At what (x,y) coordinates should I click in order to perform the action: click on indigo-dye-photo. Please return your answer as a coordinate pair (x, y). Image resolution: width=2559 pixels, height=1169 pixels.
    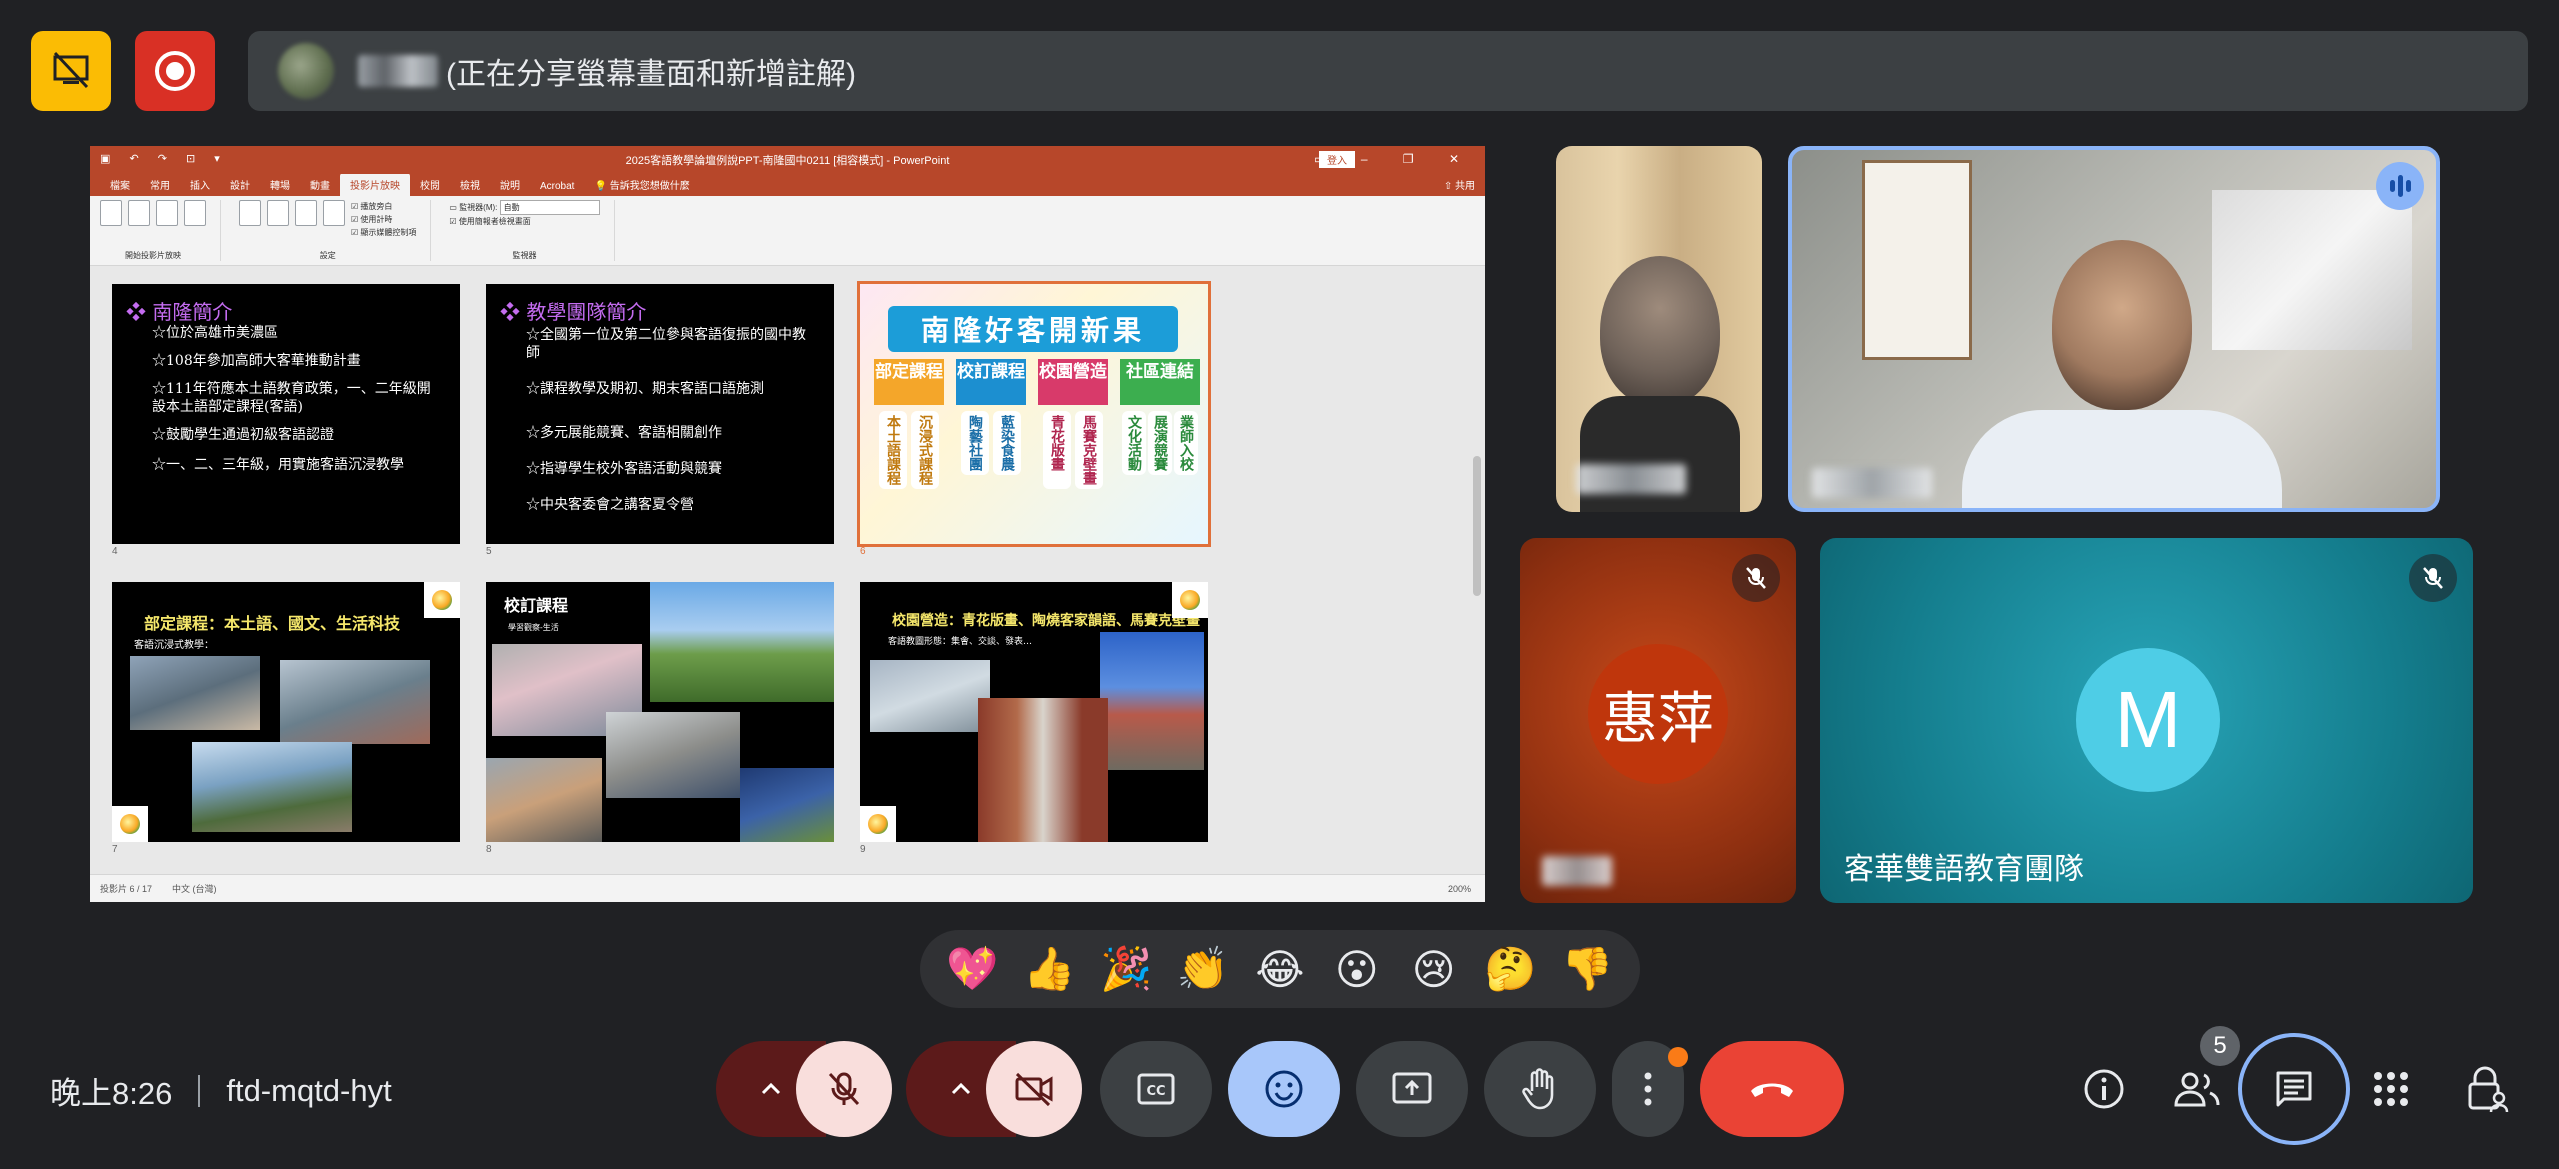
    Looking at the image, I should click on (787, 805).